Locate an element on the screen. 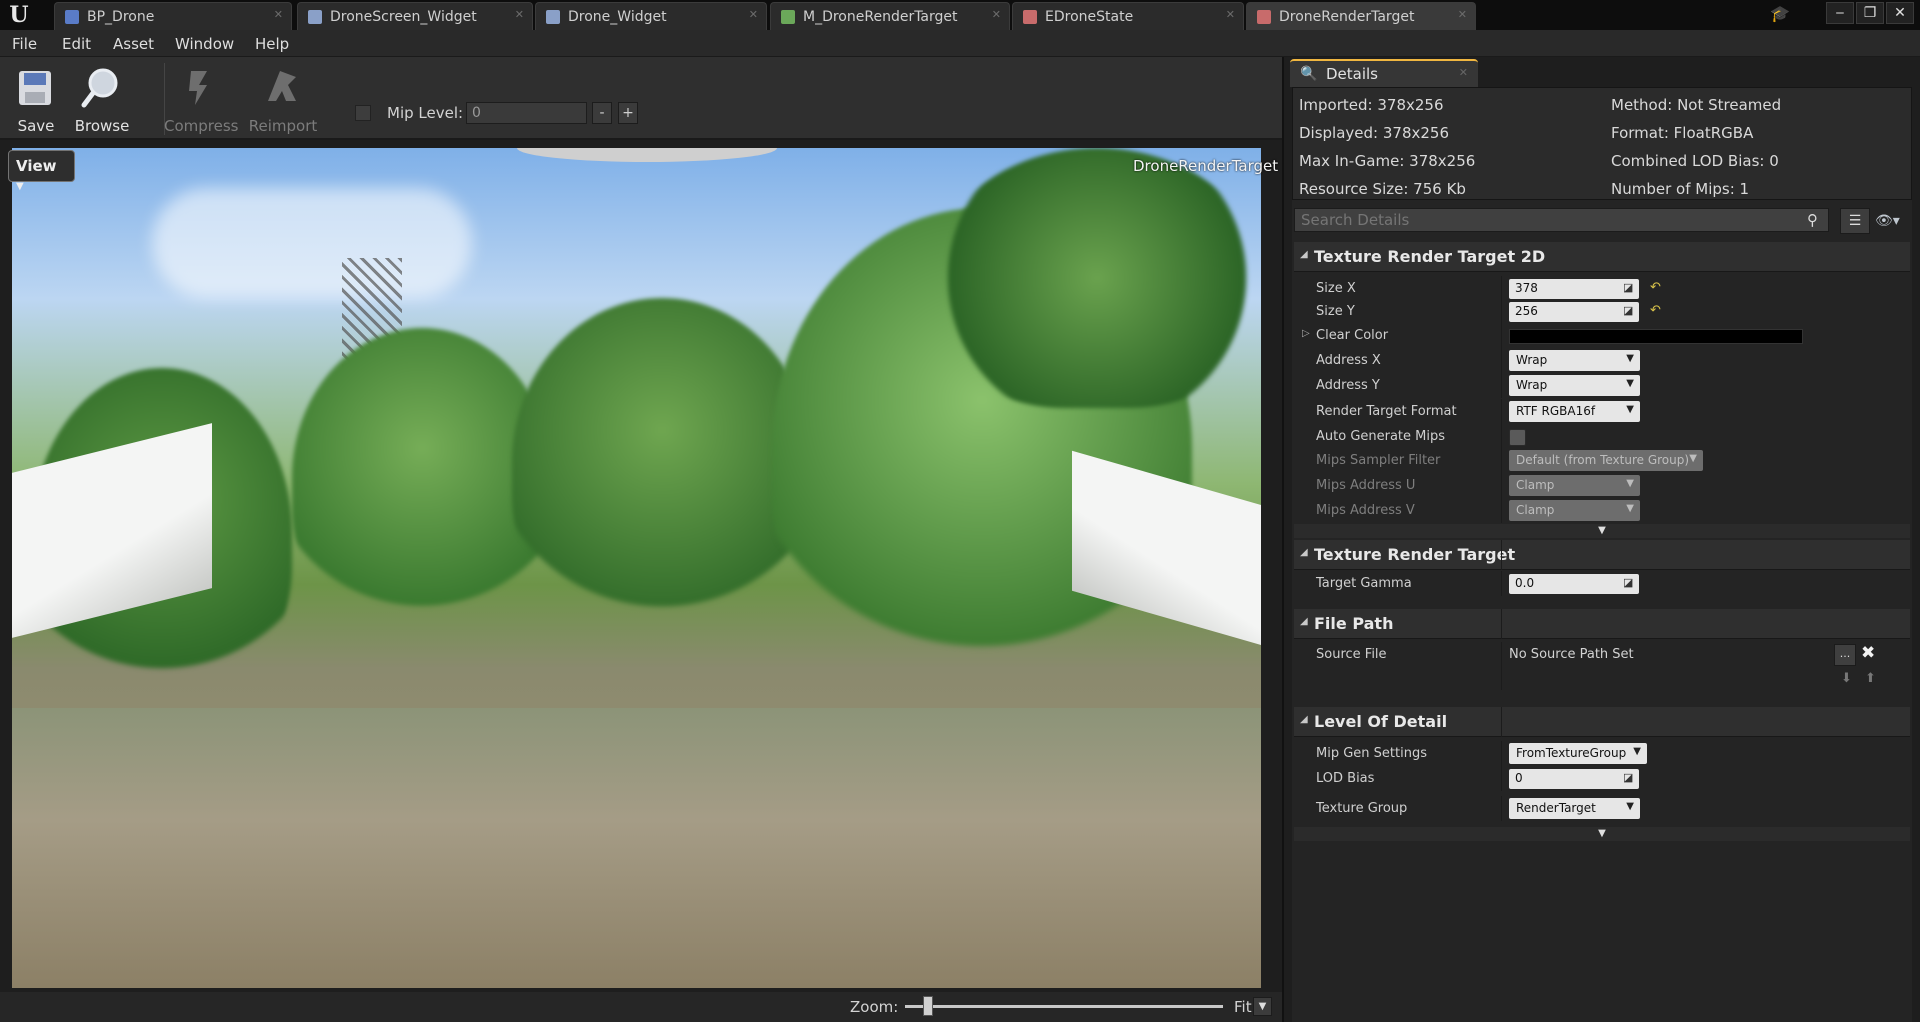  texture-group-value: RenderTarget is located at coordinates (1556, 808).